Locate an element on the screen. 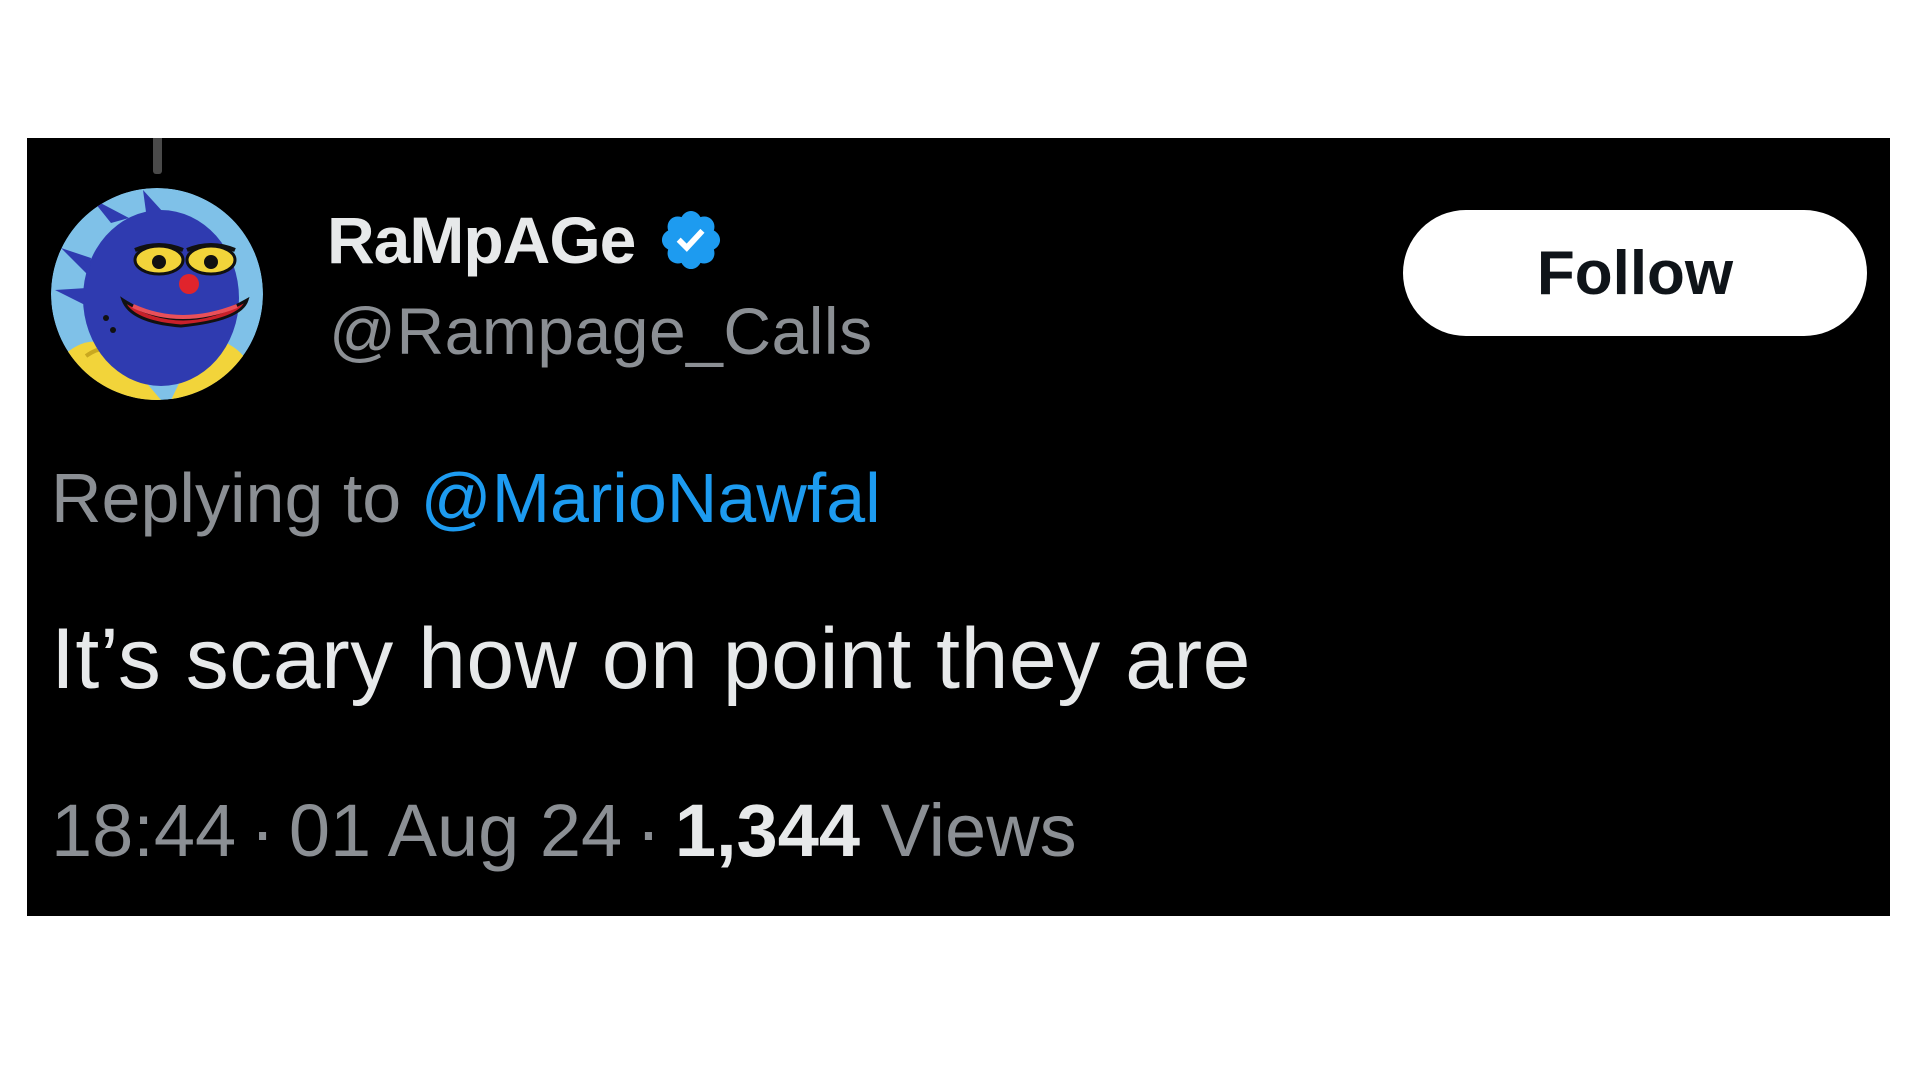 This screenshot has height=1080, width=1920. replying-to-prefix: Replying to is located at coordinates (236, 498).